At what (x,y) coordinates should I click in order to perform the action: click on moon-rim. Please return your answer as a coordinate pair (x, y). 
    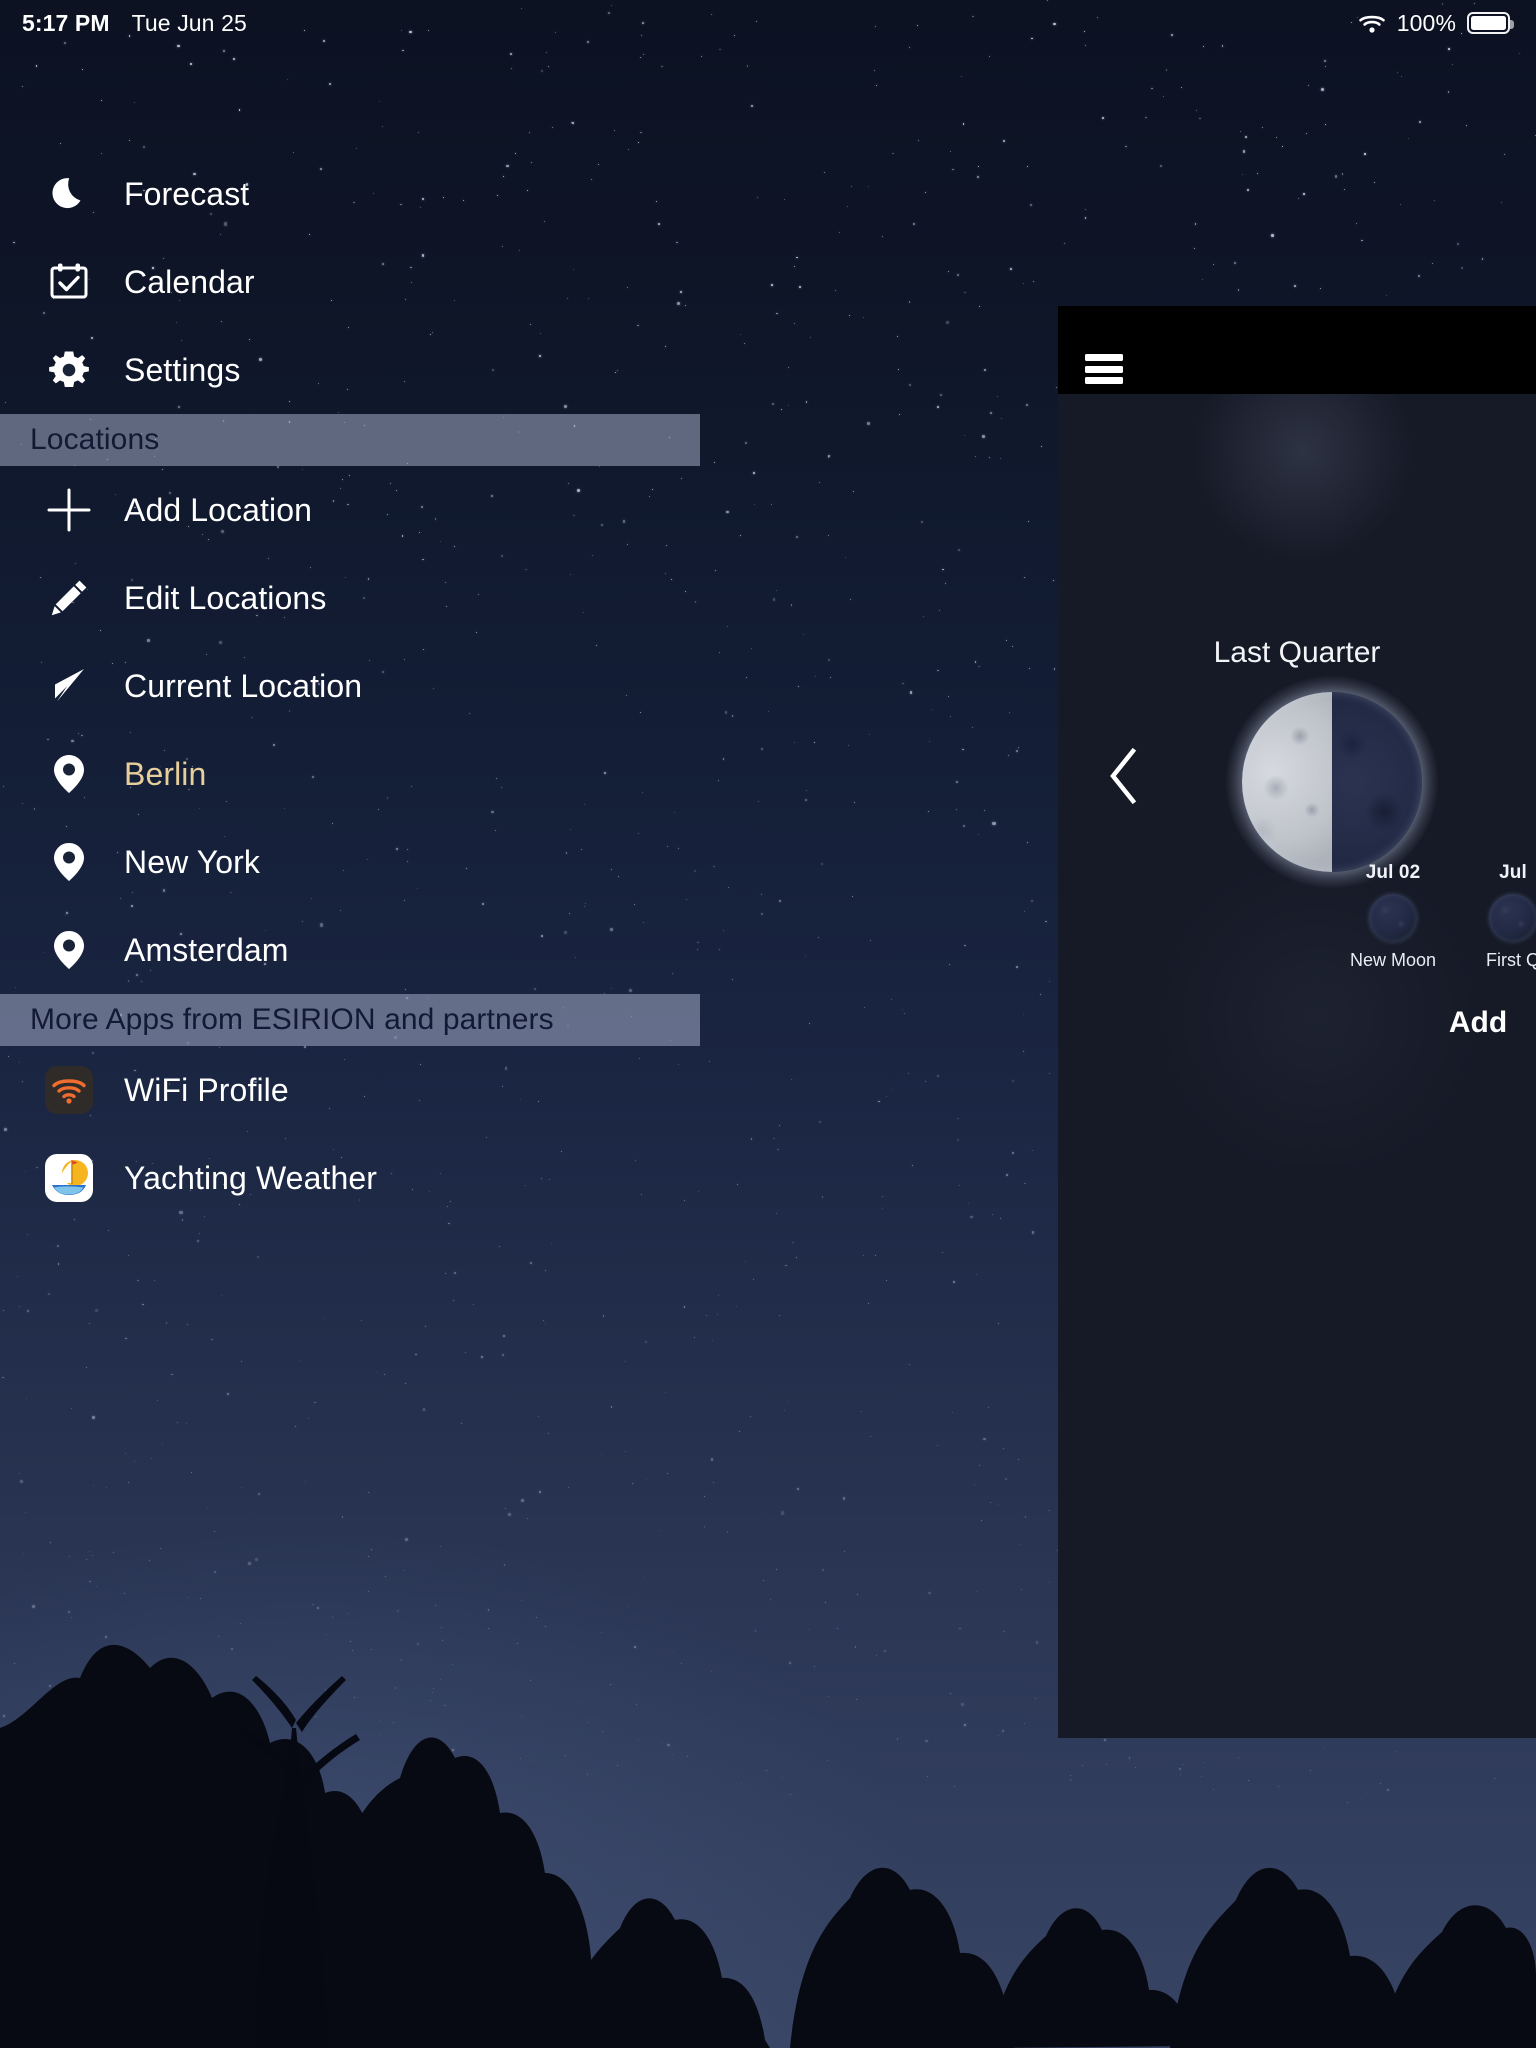
    Looking at the image, I should click on (1332, 782).